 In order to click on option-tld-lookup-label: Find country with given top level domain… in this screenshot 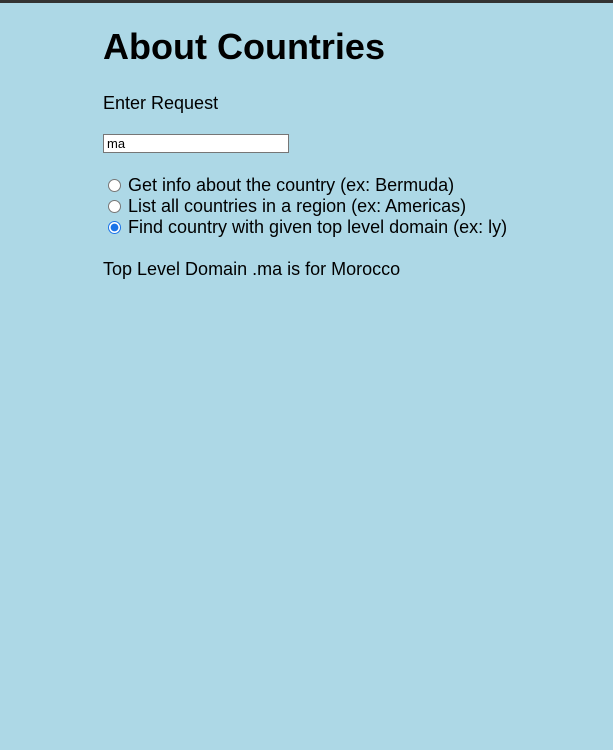, I will do `click(318, 227)`.